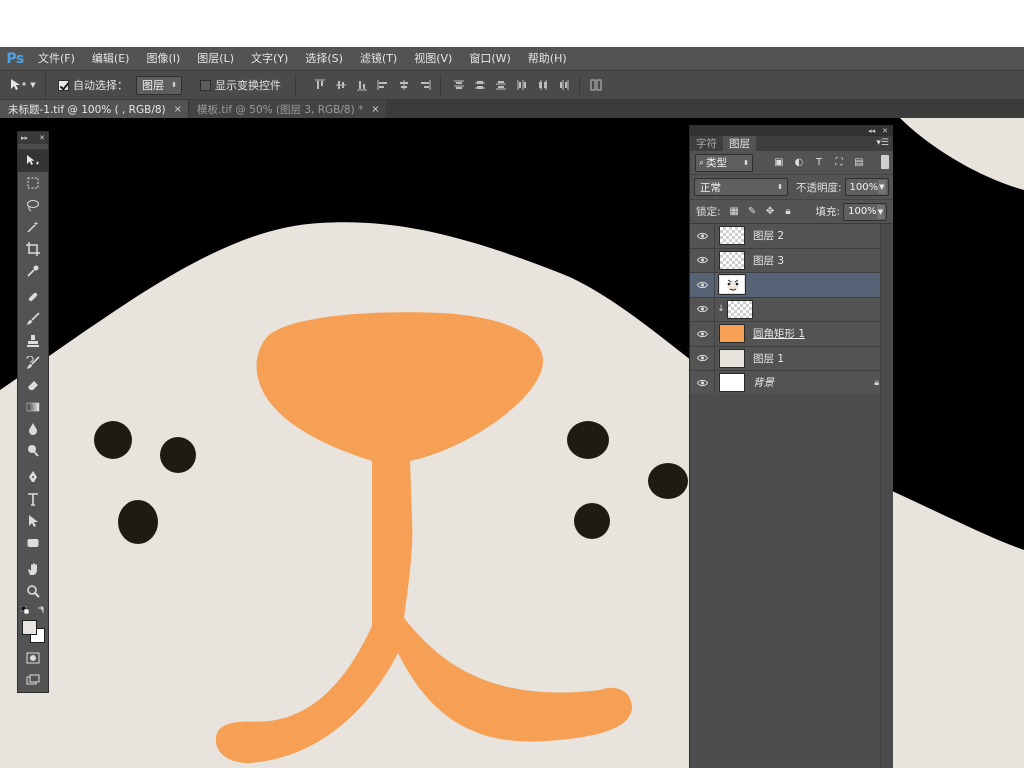 This screenshot has height=768, width=1024. I want to click on auto-align-icon, so click(595, 85).